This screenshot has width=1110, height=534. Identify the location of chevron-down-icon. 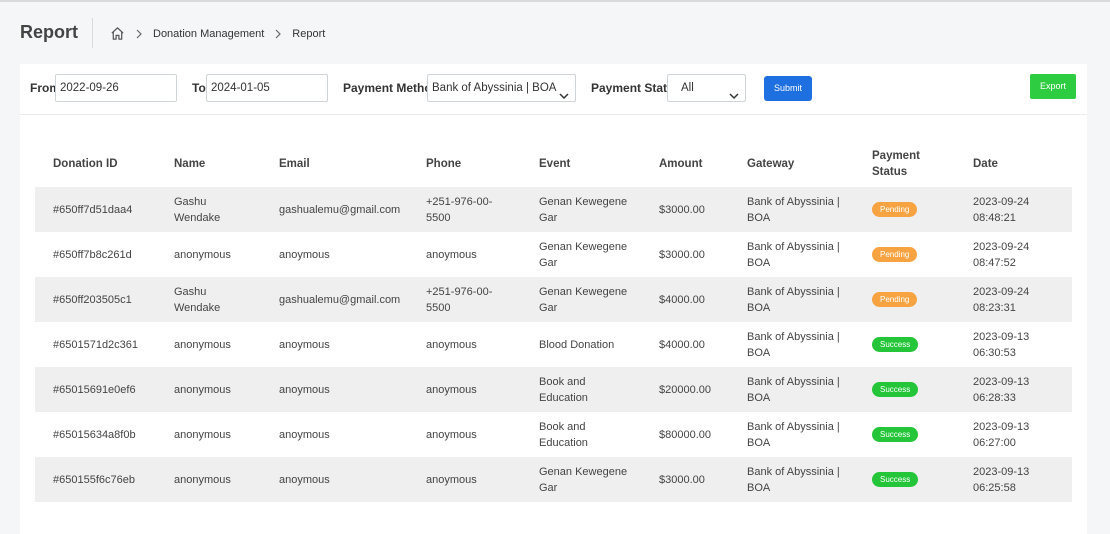
(564, 92).